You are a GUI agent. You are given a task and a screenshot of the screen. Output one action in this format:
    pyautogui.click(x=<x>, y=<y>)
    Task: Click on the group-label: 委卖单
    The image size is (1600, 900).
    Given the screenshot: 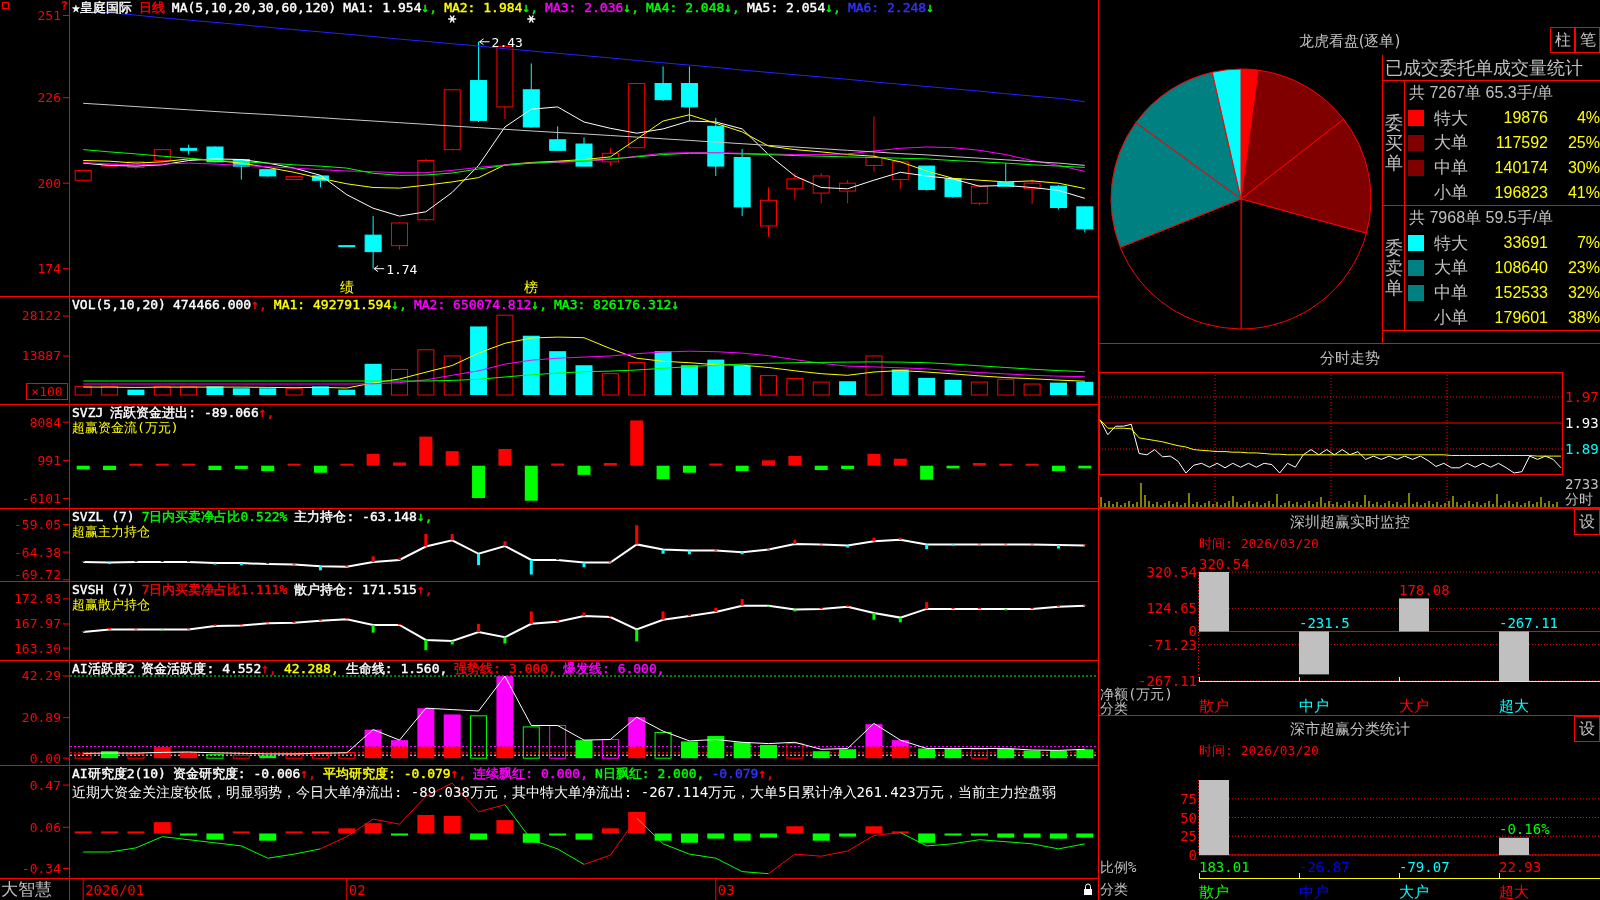 What is the action you would take?
    pyautogui.click(x=1393, y=268)
    